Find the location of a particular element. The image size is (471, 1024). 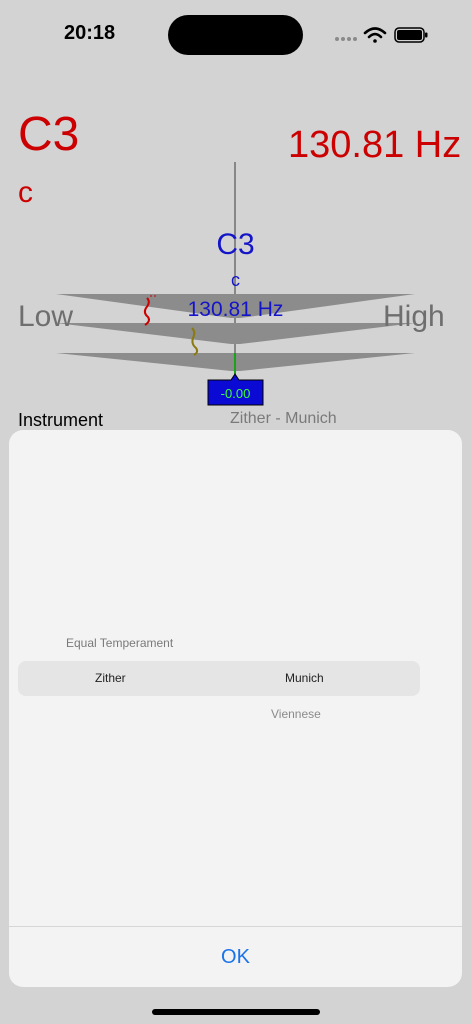

signal-icon is located at coordinates (346, 39).